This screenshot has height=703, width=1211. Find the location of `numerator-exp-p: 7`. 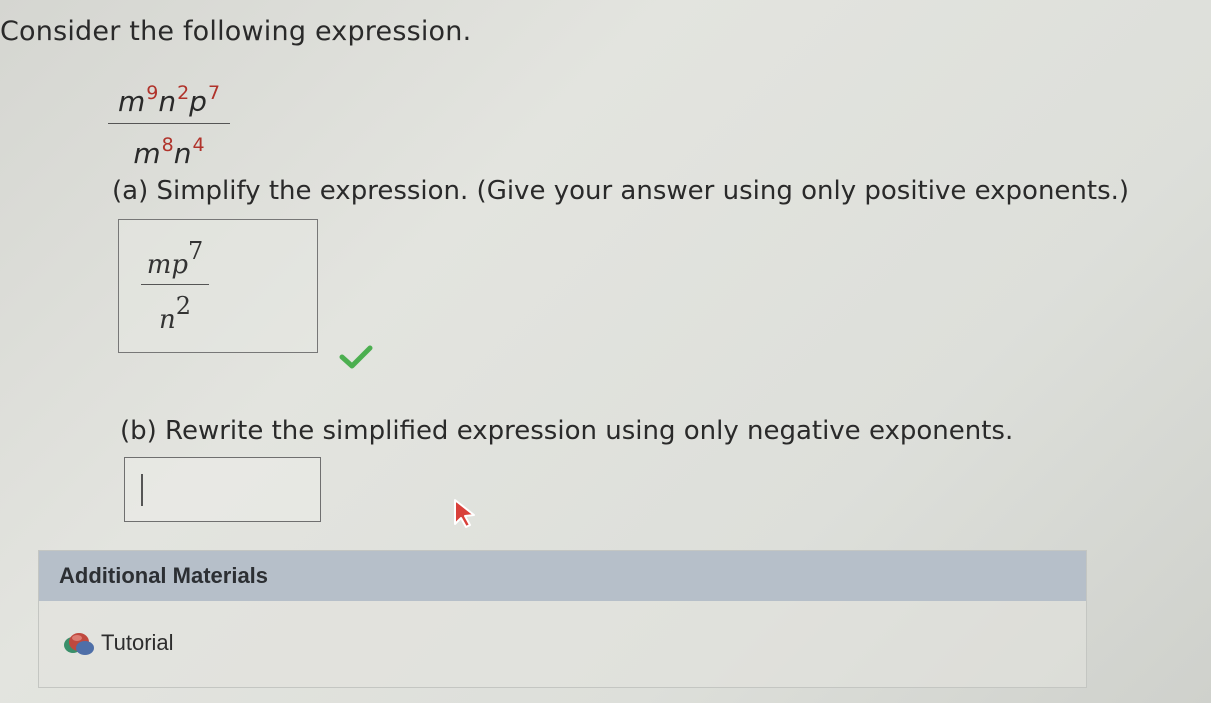

numerator-exp-p: 7 is located at coordinates (214, 93).